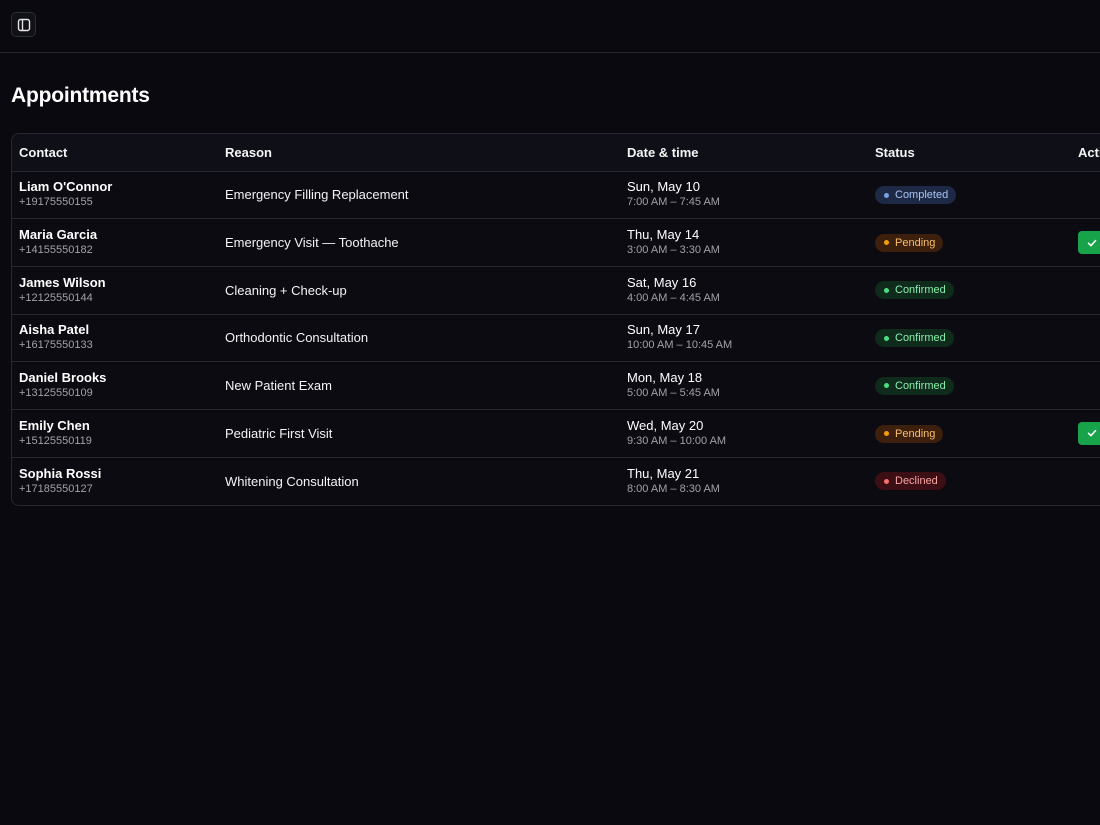 Image resolution: width=1100 pixels, height=825 pixels. I want to click on appointment-date: Sun, May 17, so click(663, 330).